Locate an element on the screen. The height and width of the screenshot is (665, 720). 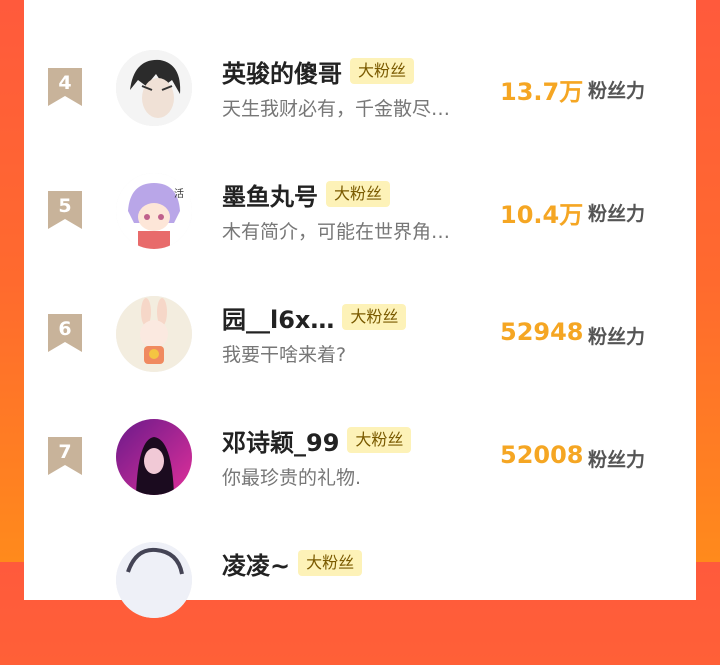
rank-badge: 6 is located at coordinates (65, 333).